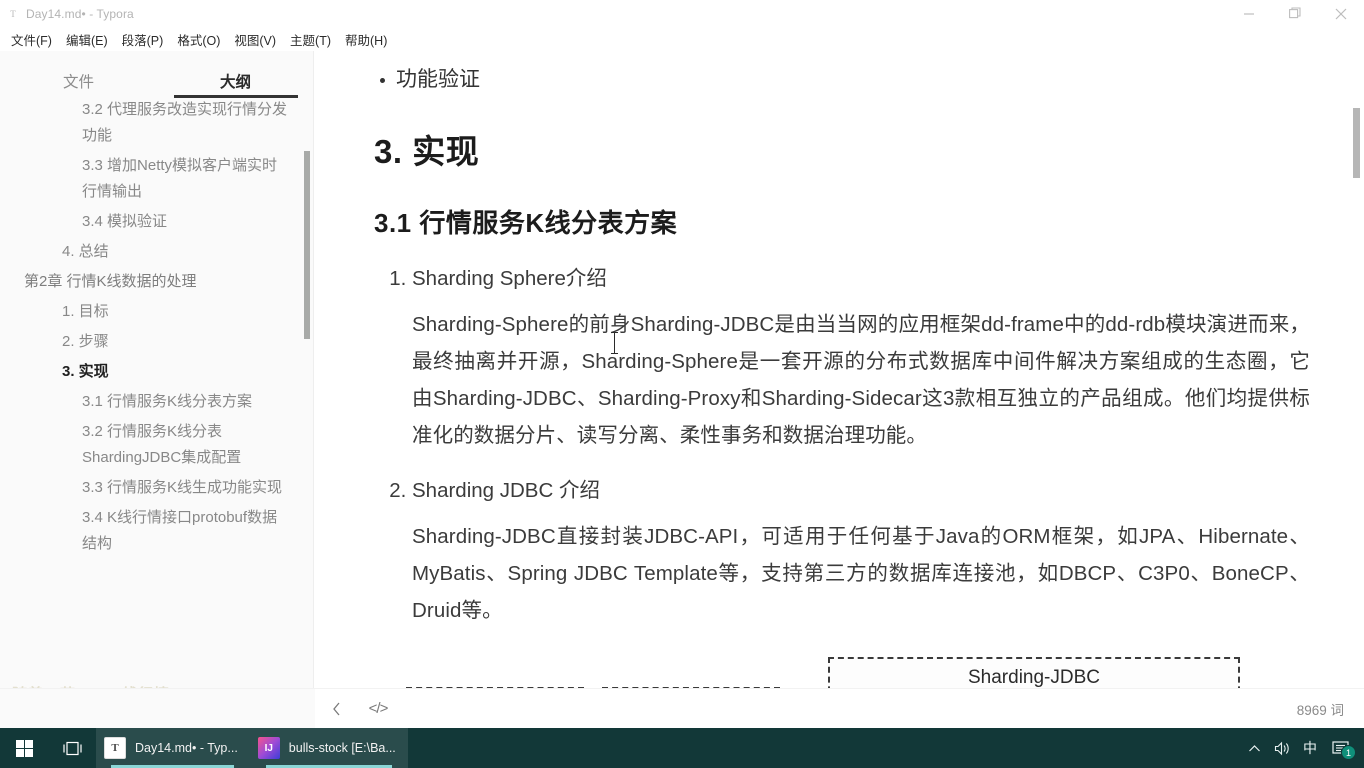  Describe the element at coordinates (1356, 143) in the screenshot. I see `editor-scrollbar-thumb` at that location.